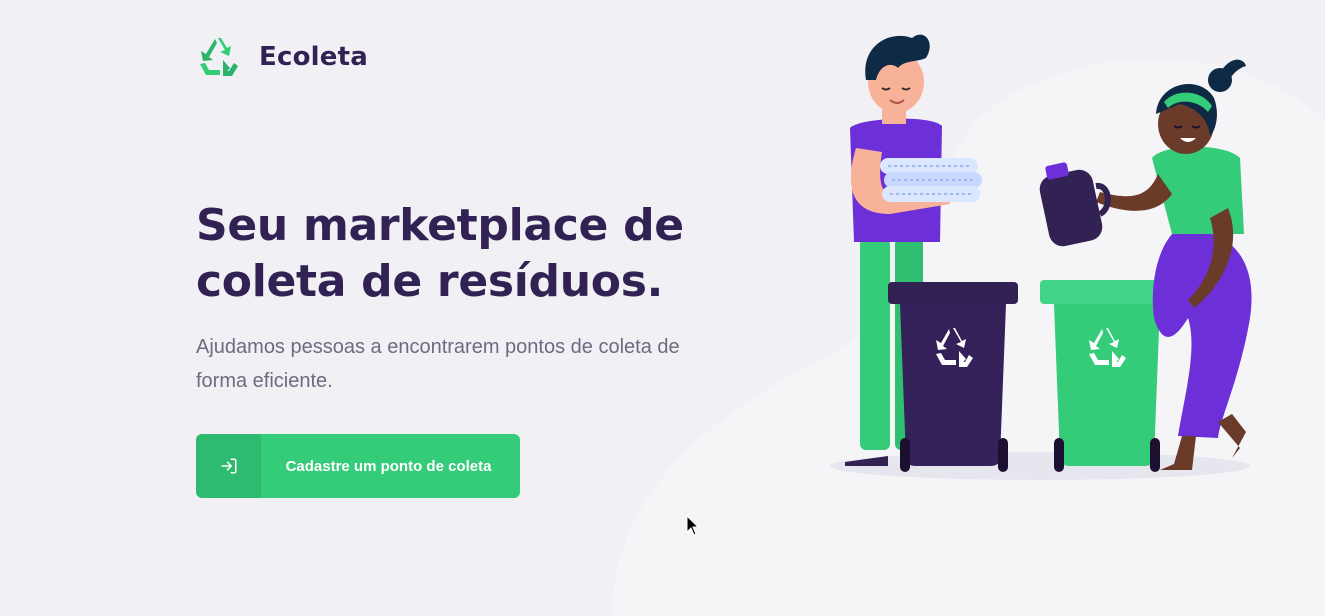 Image resolution: width=1325 pixels, height=616 pixels. I want to click on register-collection-point-button: Cadastre um ponto de coleta, so click(358, 466).